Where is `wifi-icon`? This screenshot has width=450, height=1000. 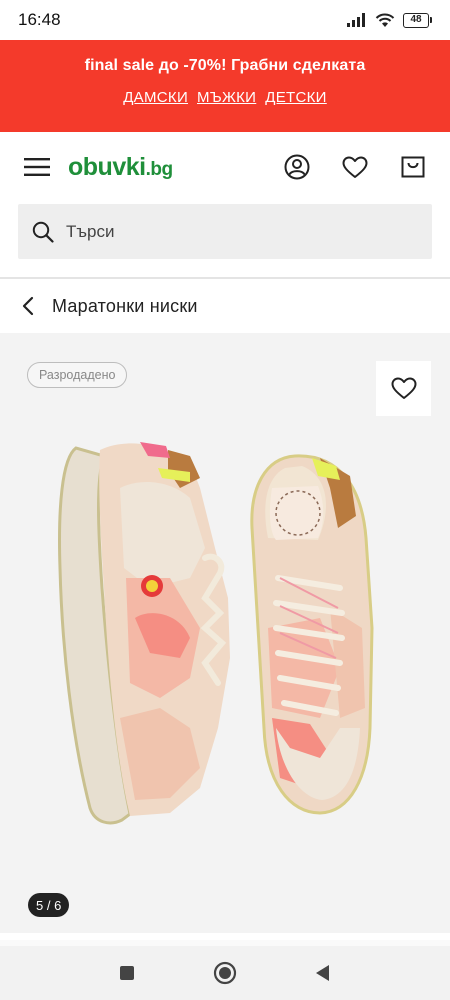
wifi-icon is located at coordinates (385, 20).